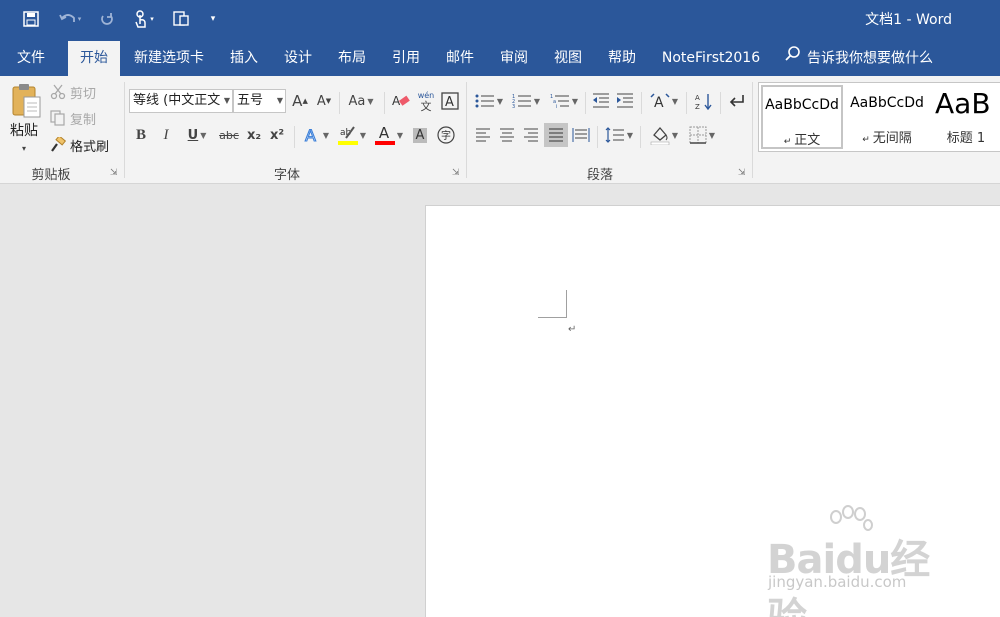 This screenshot has width=1000, height=617. What do you see at coordinates (526, 101) in the screenshot?
I see `numbering-button: 1 2 3 ▼` at bounding box center [526, 101].